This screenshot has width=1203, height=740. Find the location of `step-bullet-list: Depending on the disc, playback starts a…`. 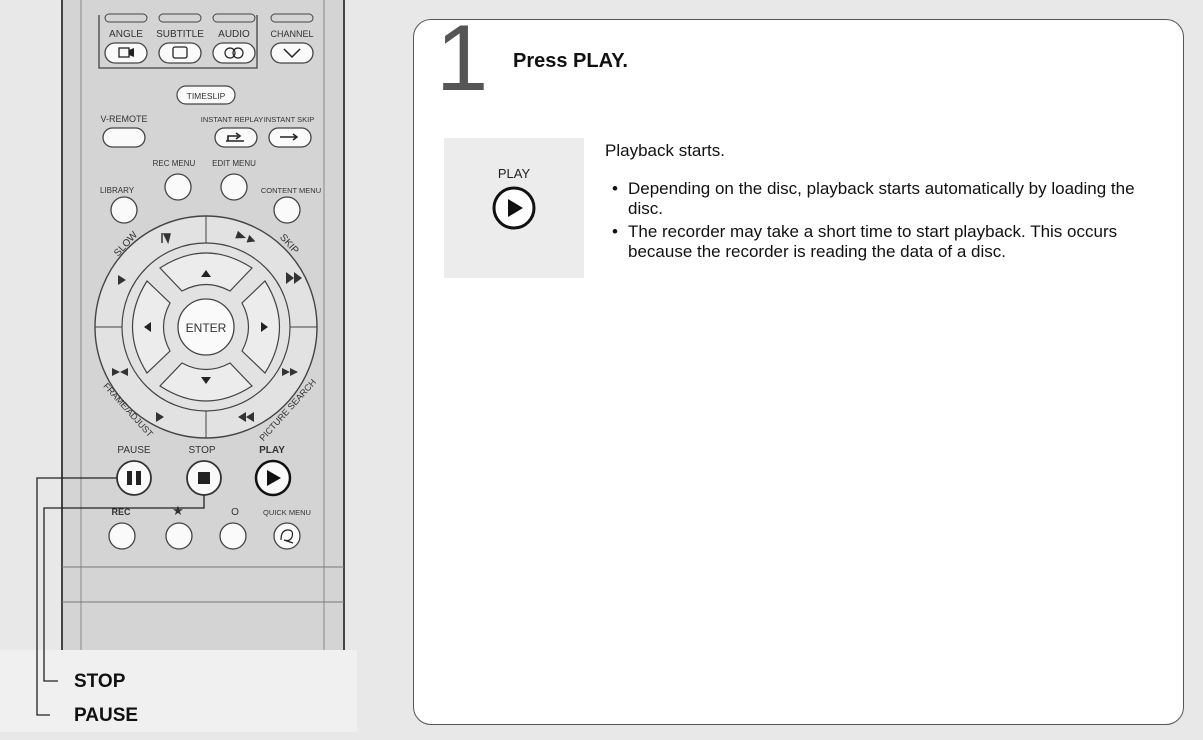

step-bullet-list: Depending on the disc, playback starts a… is located at coordinates (885, 220).